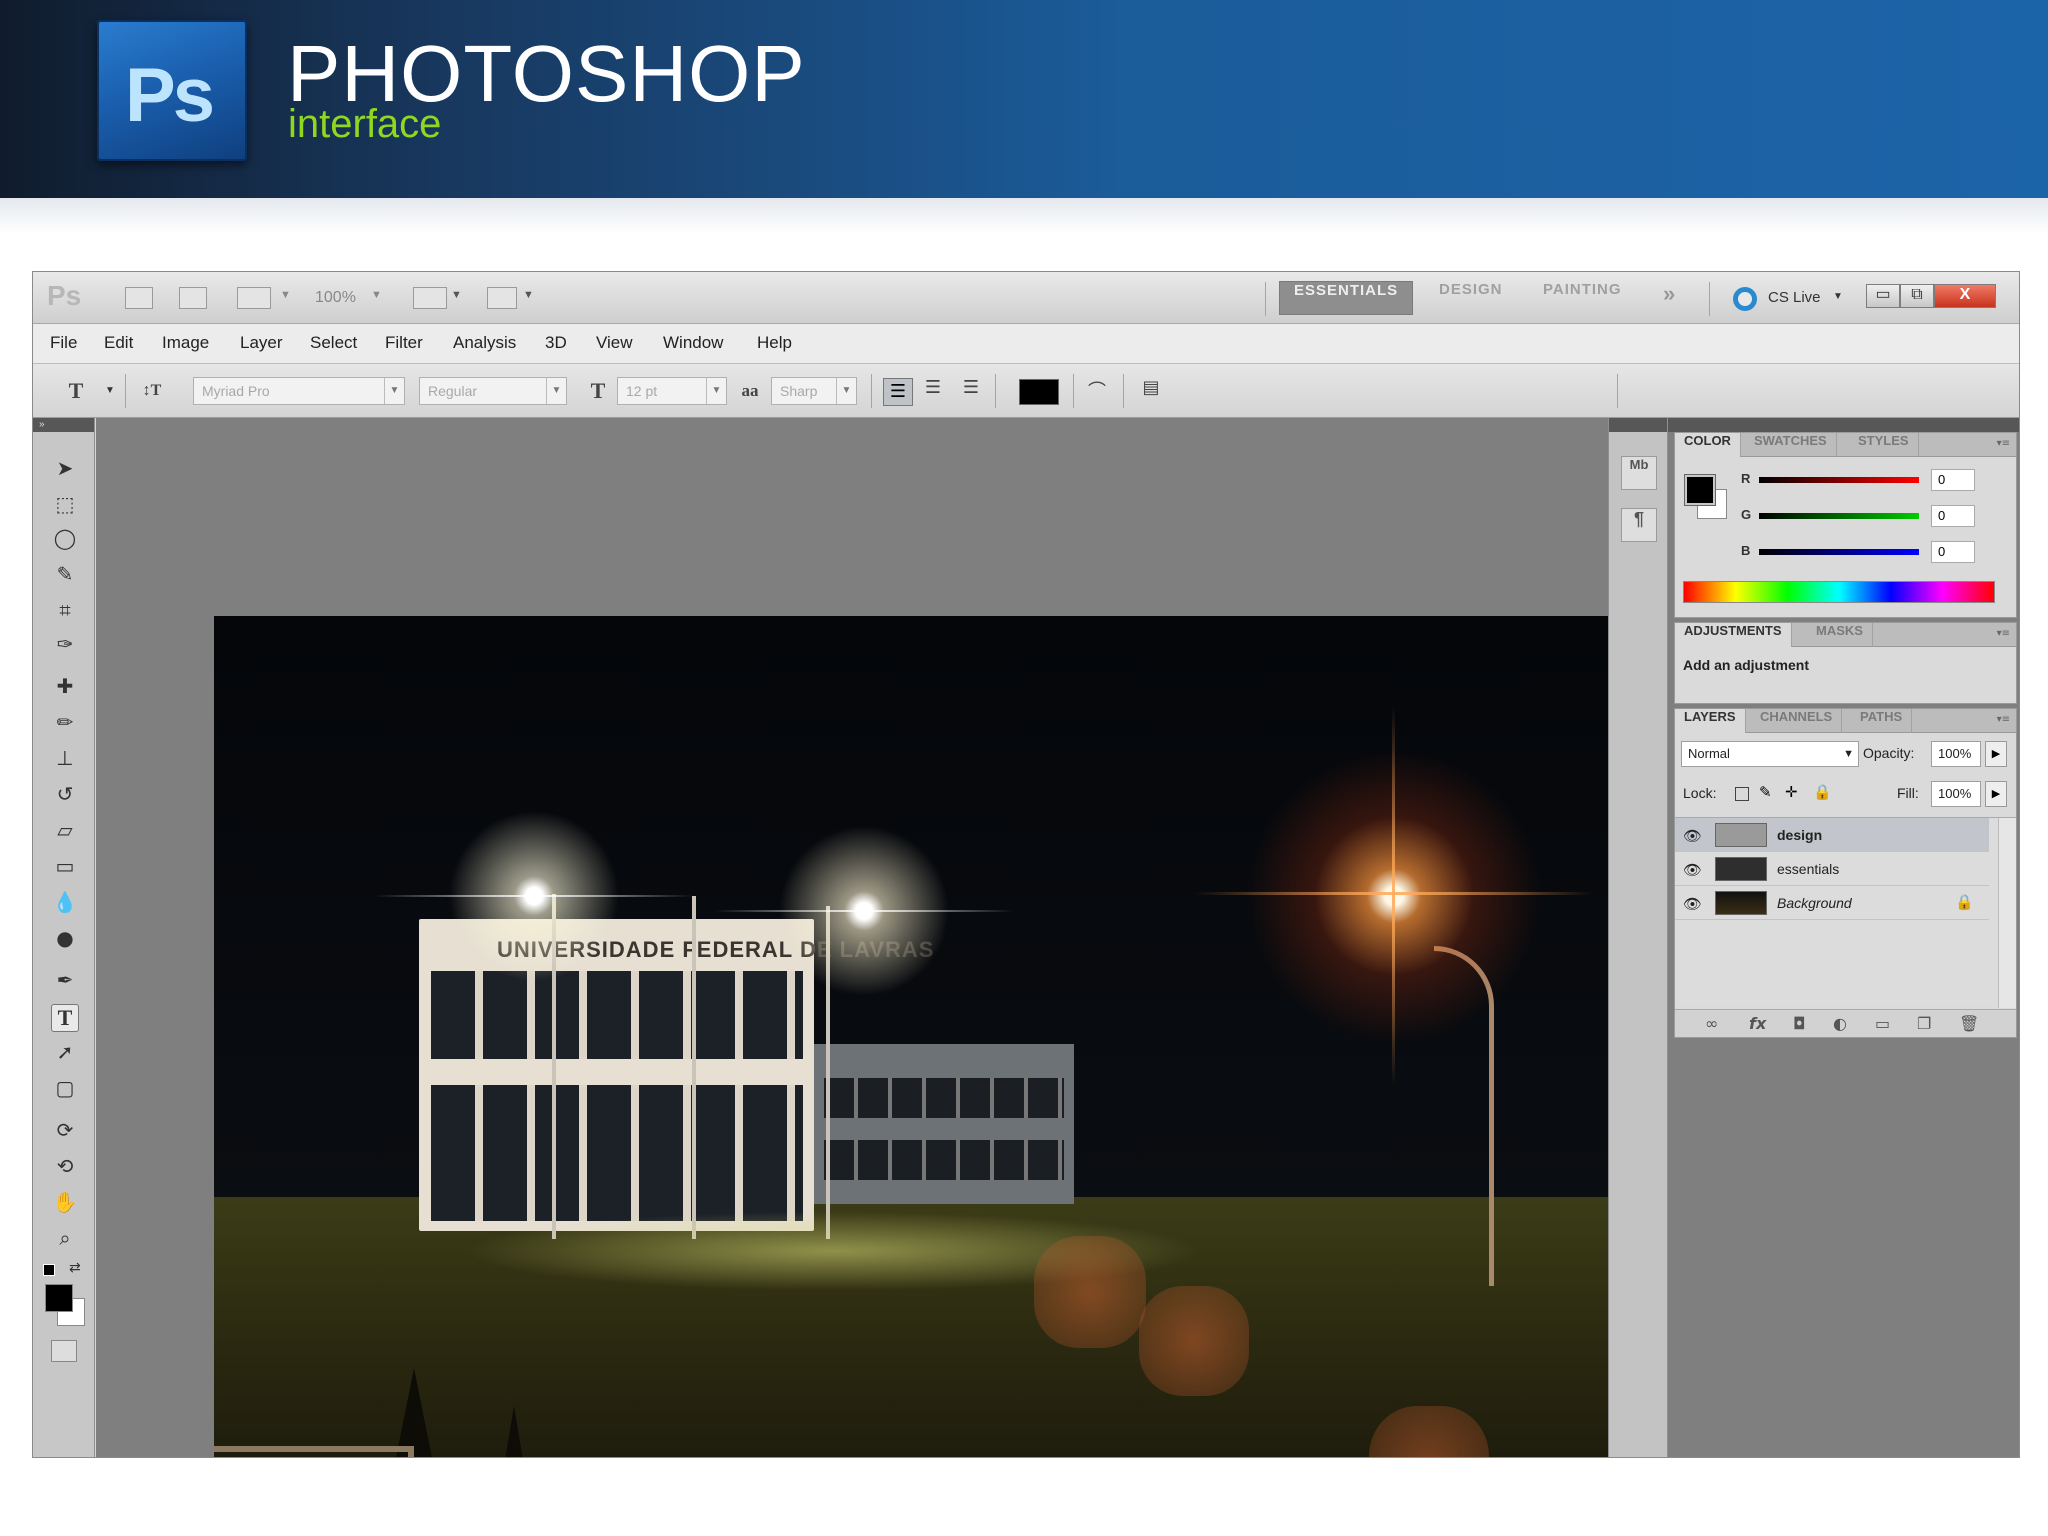  Describe the element at coordinates (1710, 721) in the screenshot. I see `tab-layers: LAYERS` at that location.